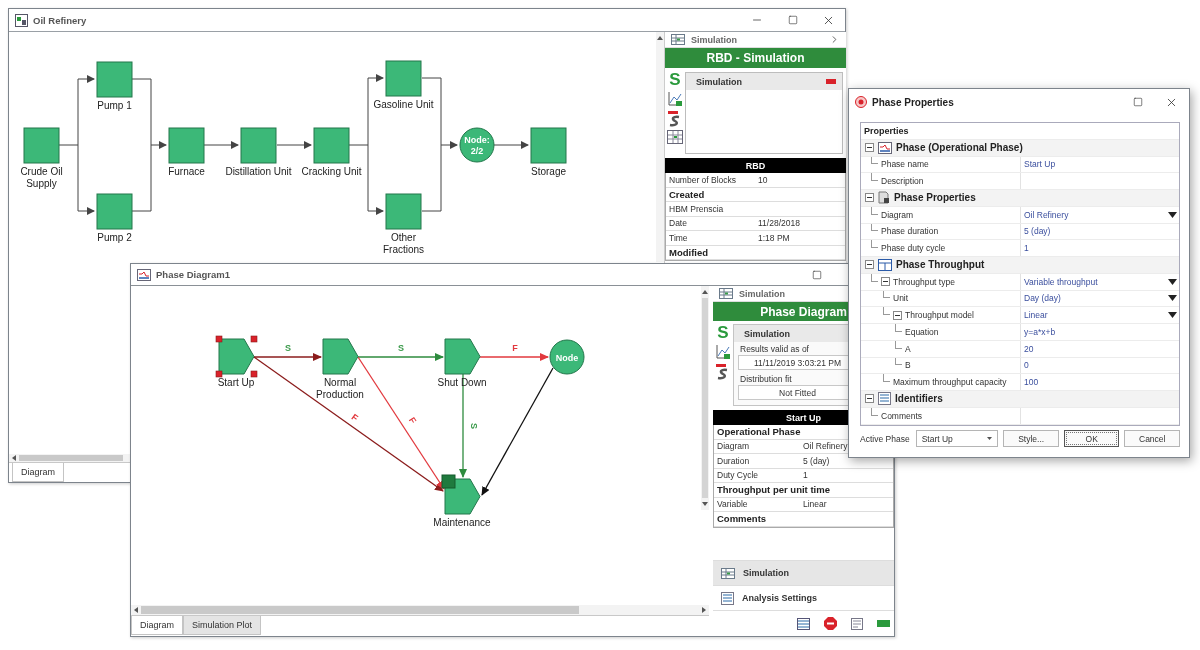 This screenshot has height=650, width=1200. I want to click on table-cell-text: Number of Blocks, so click(703, 179).